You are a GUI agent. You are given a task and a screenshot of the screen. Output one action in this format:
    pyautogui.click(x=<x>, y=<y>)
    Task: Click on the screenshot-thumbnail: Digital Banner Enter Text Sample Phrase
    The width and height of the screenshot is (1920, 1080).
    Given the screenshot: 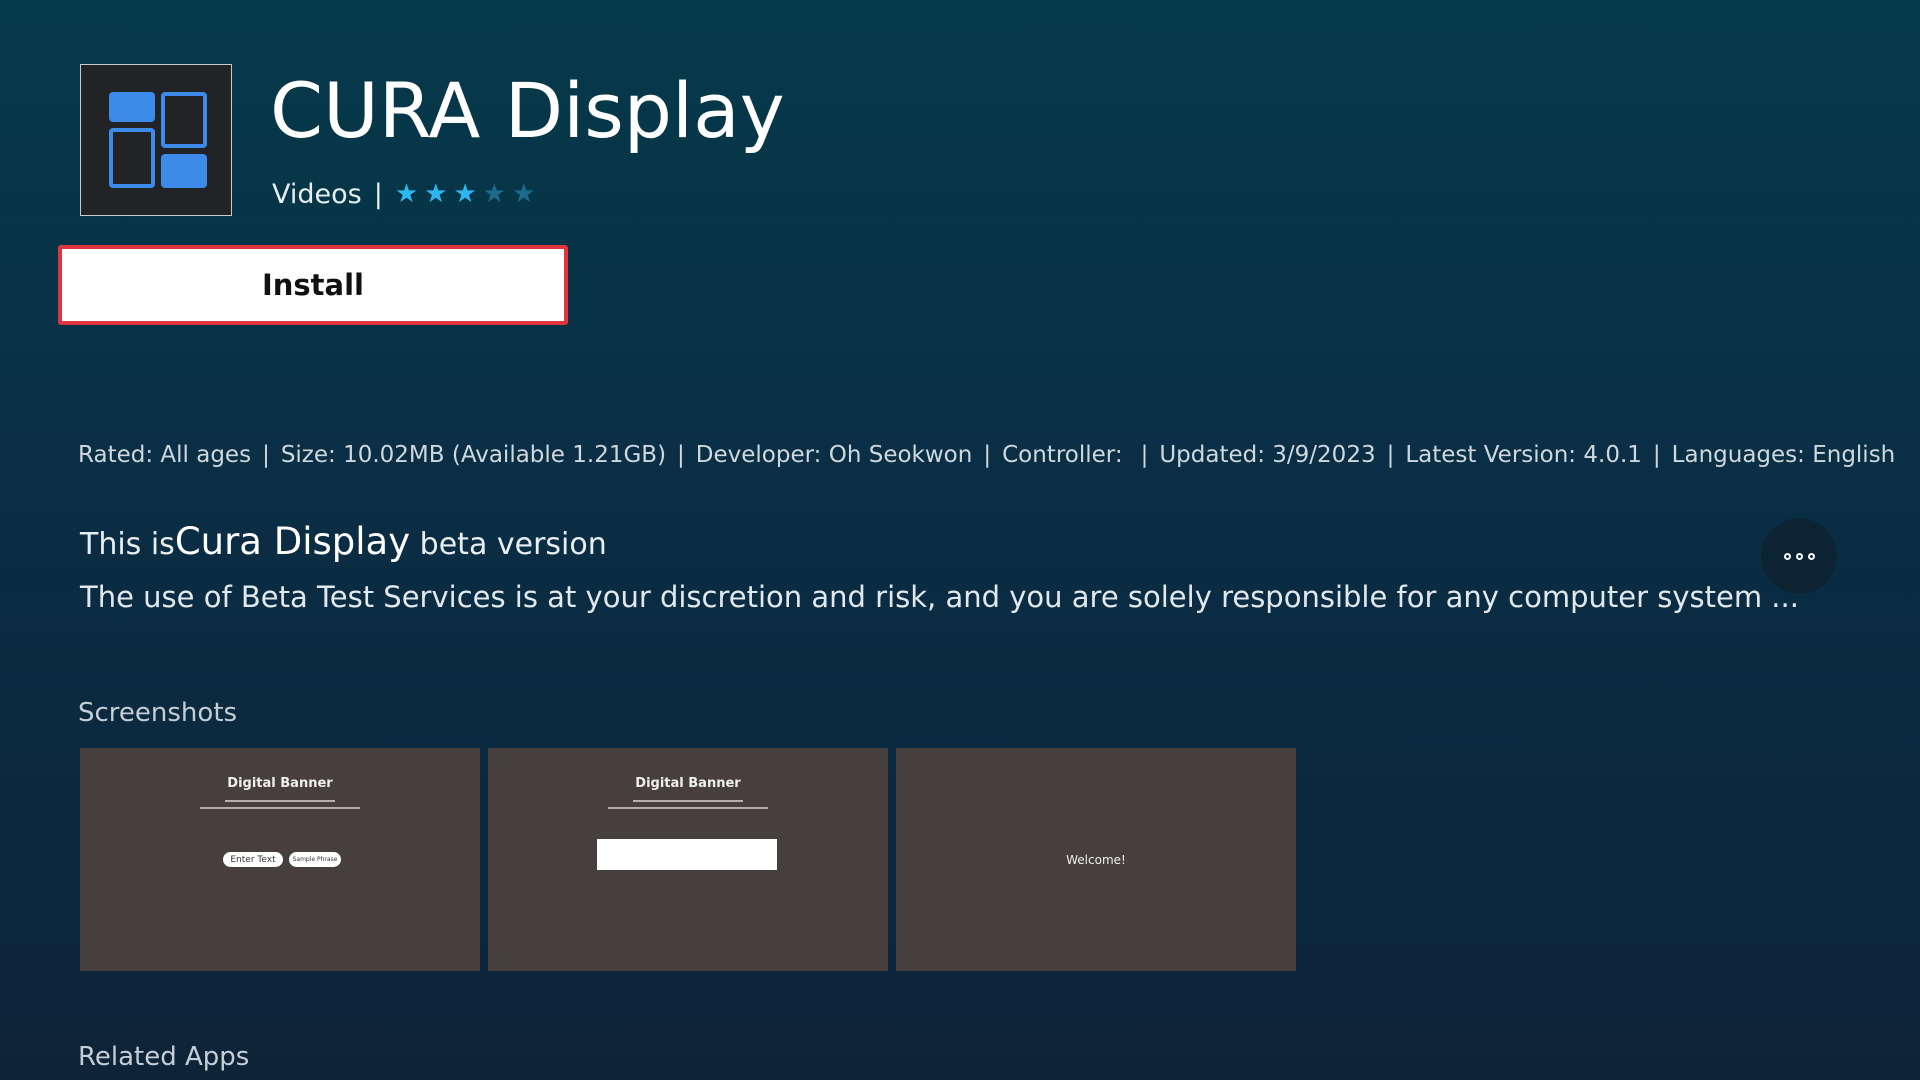 What is the action you would take?
    pyautogui.click(x=280, y=859)
    